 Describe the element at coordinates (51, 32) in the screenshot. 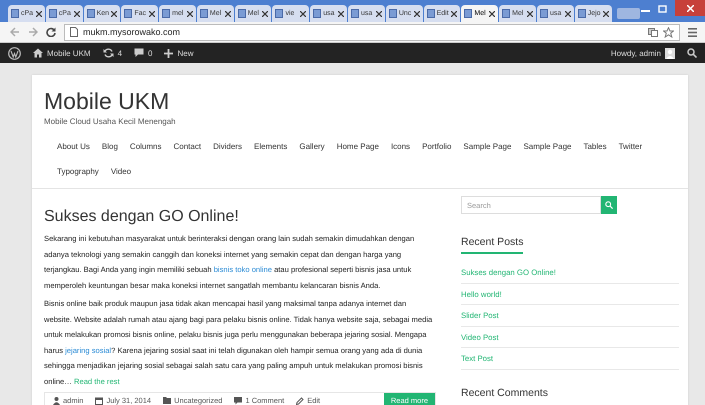

I see `reload-icon` at that location.